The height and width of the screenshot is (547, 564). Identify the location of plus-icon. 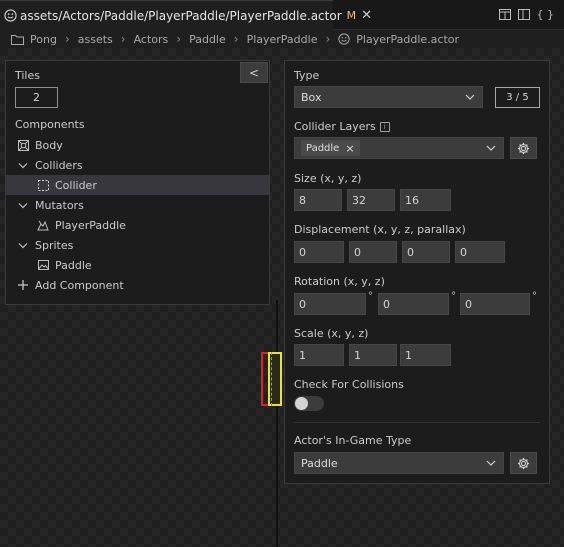
(23, 285).